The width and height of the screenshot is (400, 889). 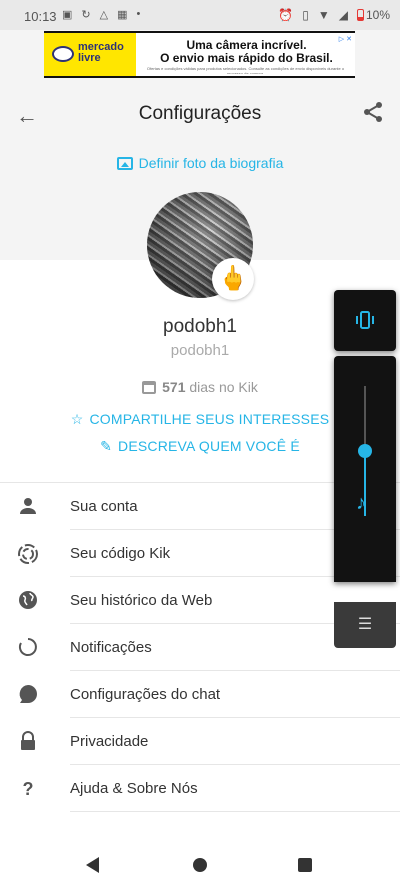 I want to click on menu-item-label: Configurações do chat, so click(x=145, y=694).